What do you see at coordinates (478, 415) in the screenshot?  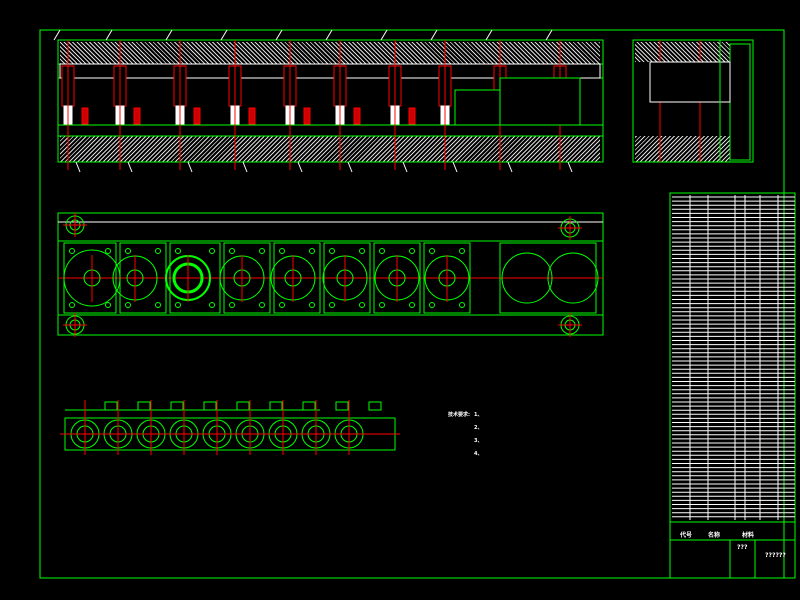 I see `note-1: 1、` at bounding box center [478, 415].